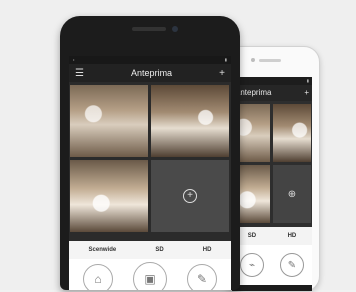 The height and width of the screenshot is (292, 356). I want to click on camera-icon: ⌁, so click(252, 265).